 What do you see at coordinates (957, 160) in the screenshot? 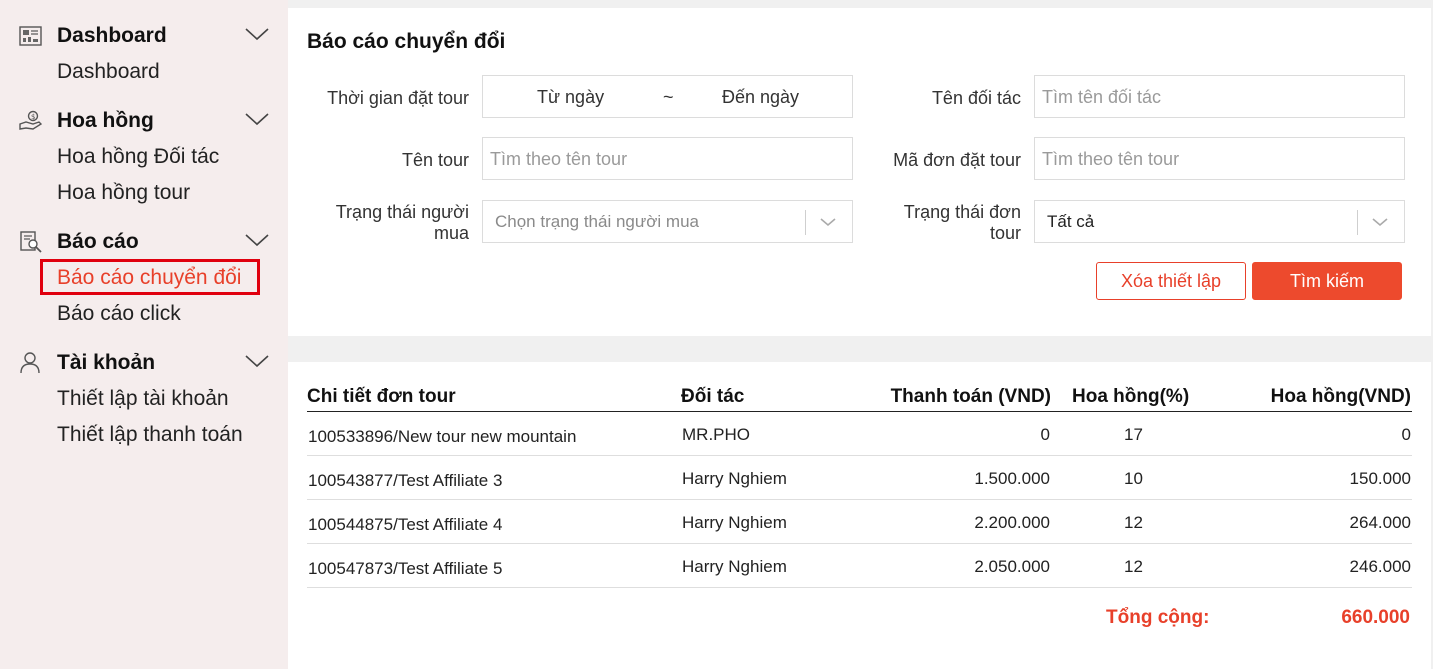
I see `order-code-label: Mã đơn đặt tour` at bounding box center [957, 160].